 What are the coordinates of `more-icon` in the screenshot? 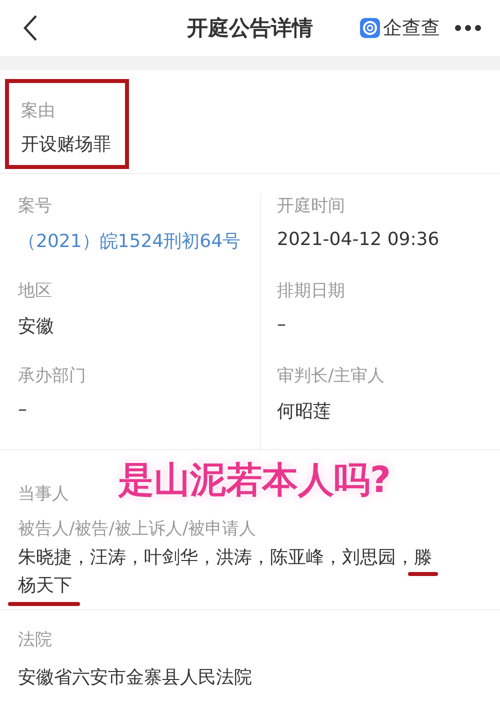 It's located at (468, 28).